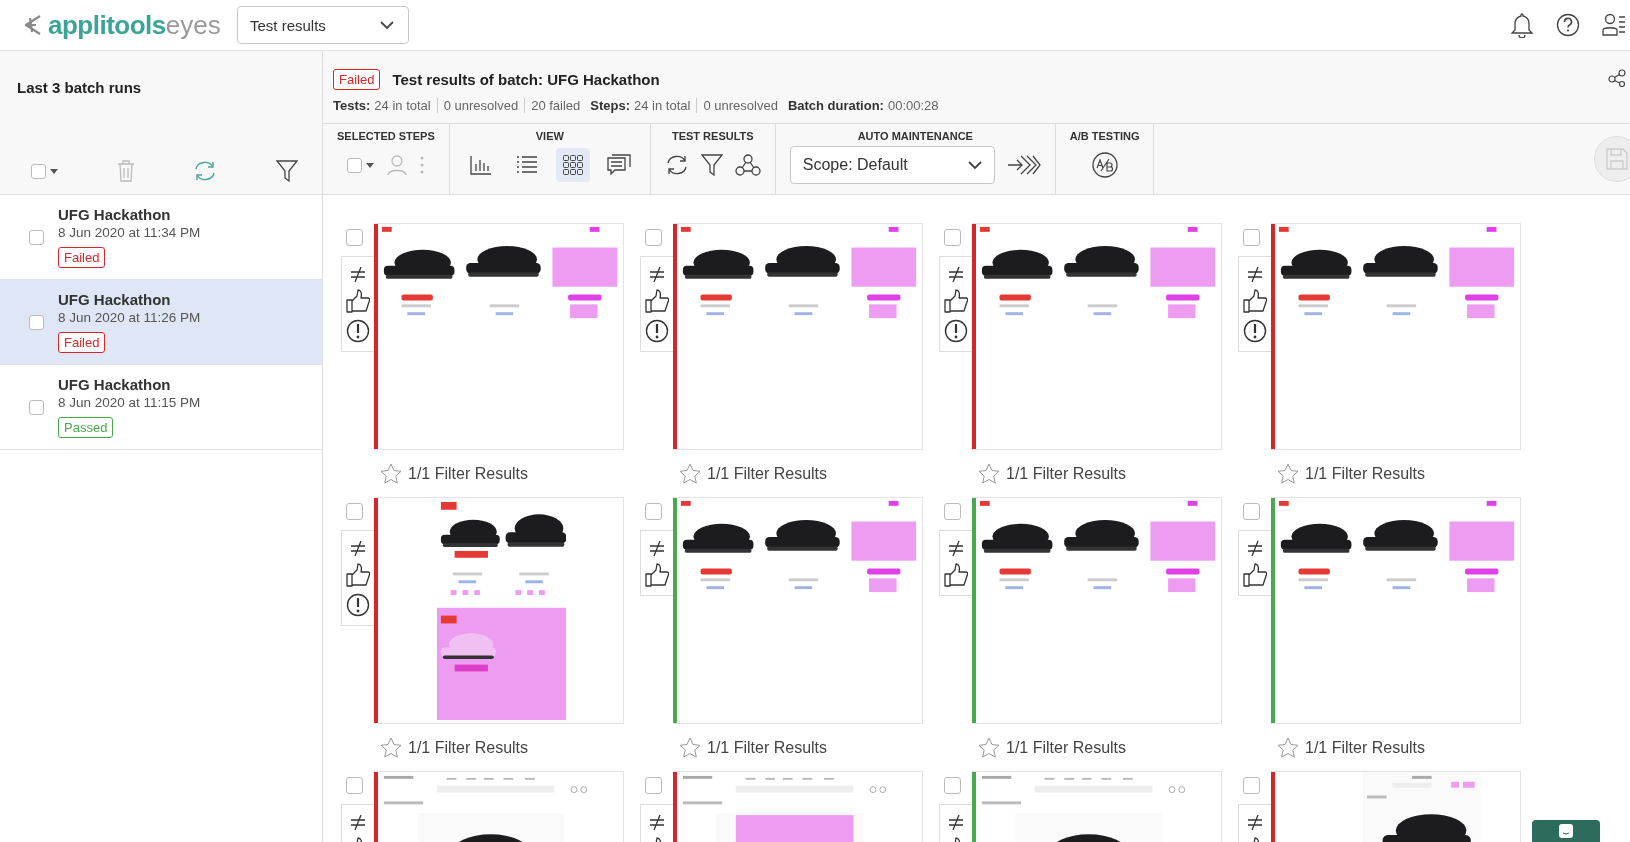 Image resolution: width=1630 pixels, height=842 pixels. What do you see at coordinates (610, 105) in the screenshot?
I see `stat-label: Steps:` at bounding box center [610, 105].